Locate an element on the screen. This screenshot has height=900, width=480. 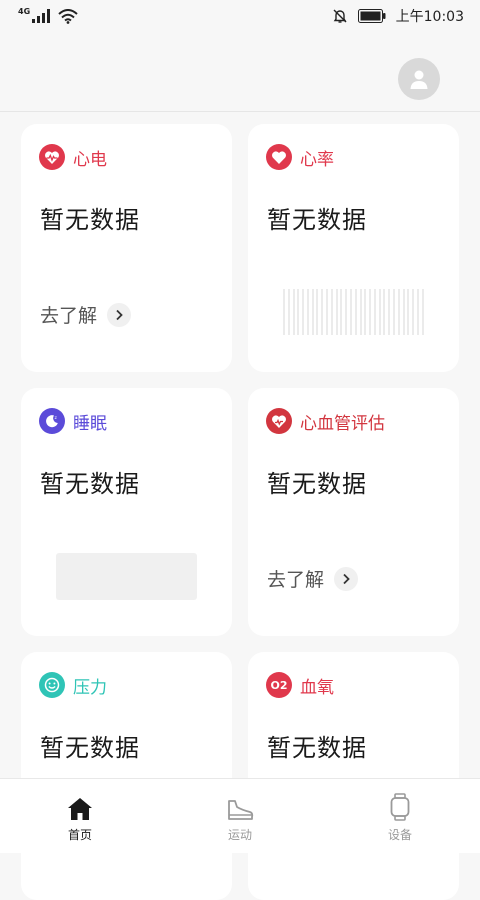
tab-sport: 运动 is located at coordinates (240, 816).